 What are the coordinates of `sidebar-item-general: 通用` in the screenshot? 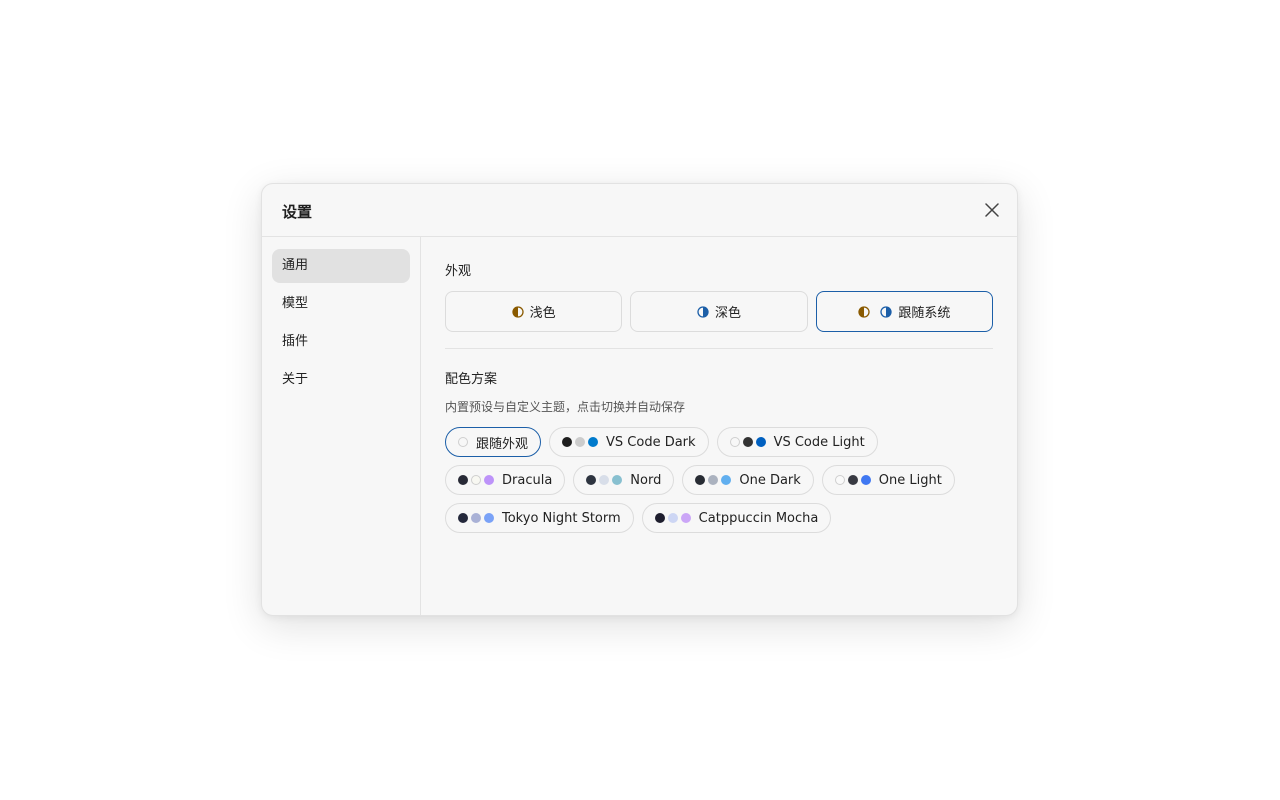 It's located at (341, 266).